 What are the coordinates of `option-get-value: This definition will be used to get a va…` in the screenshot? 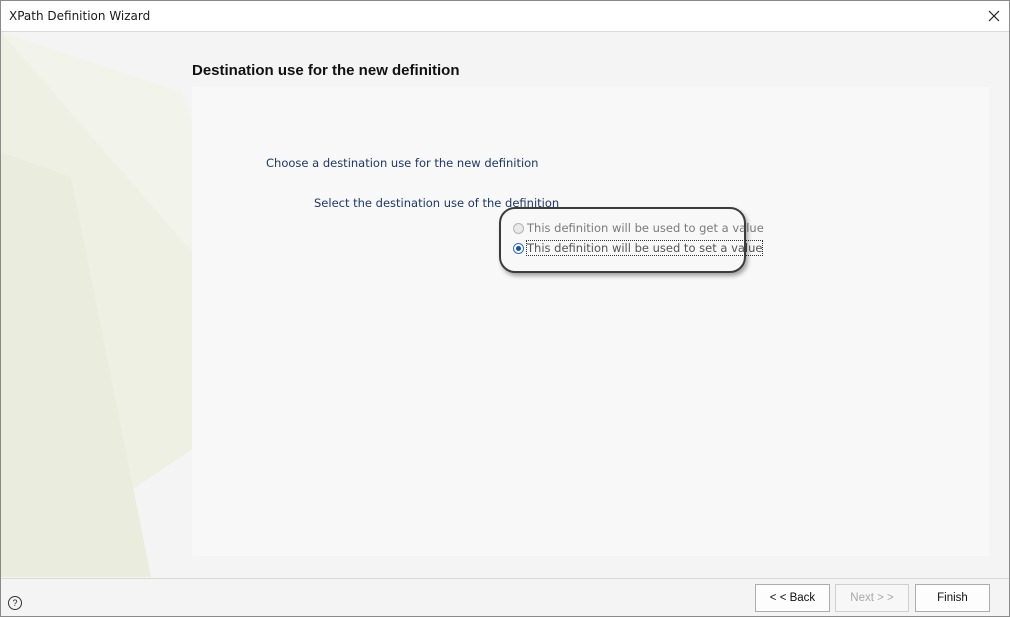 It's located at (638, 228).